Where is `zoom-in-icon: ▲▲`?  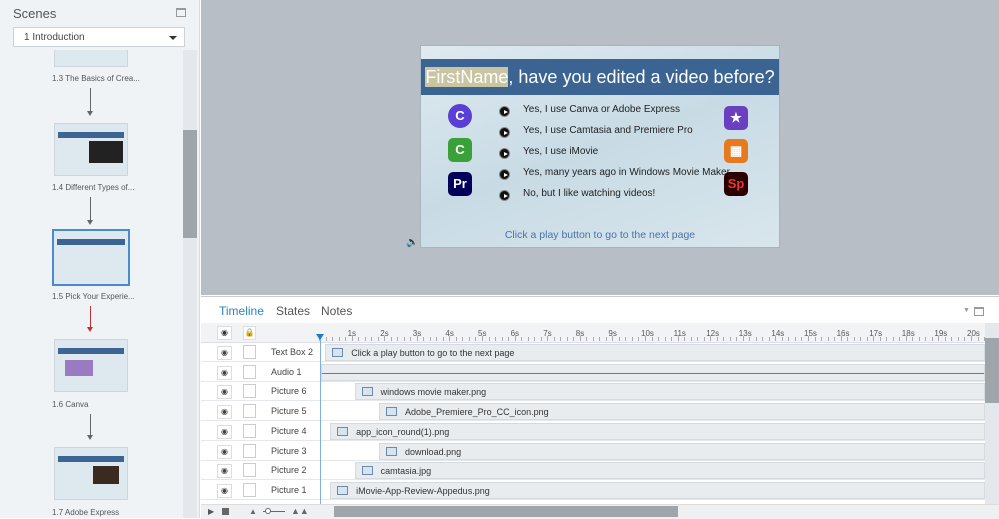
zoom-in-icon: ▲▲ is located at coordinates (300, 511).